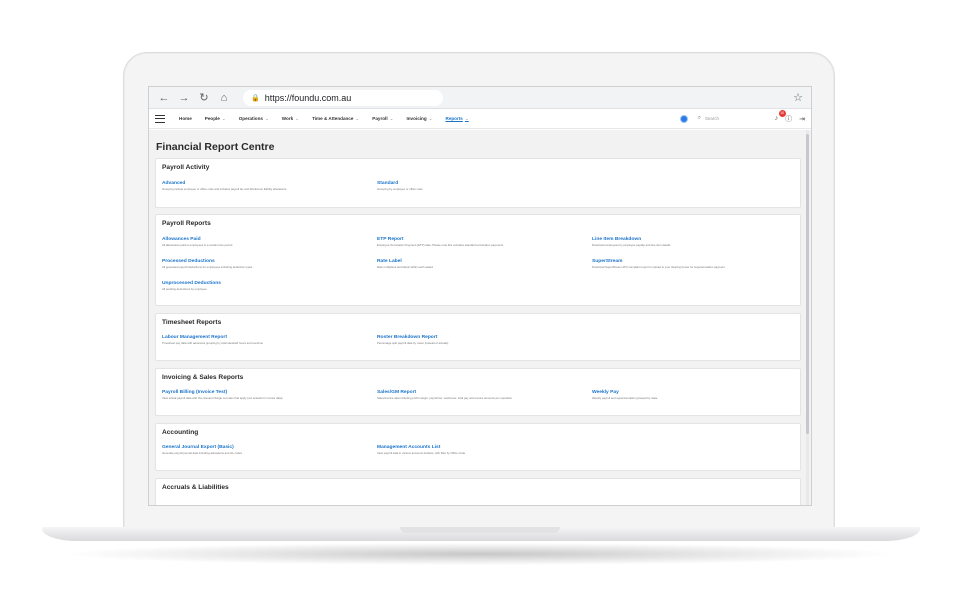 The width and height of the screenshot is (960, 600). Describe the element at coordinates (204, 98) in the screenshot. I see `reload-icon: ↻` at that location.